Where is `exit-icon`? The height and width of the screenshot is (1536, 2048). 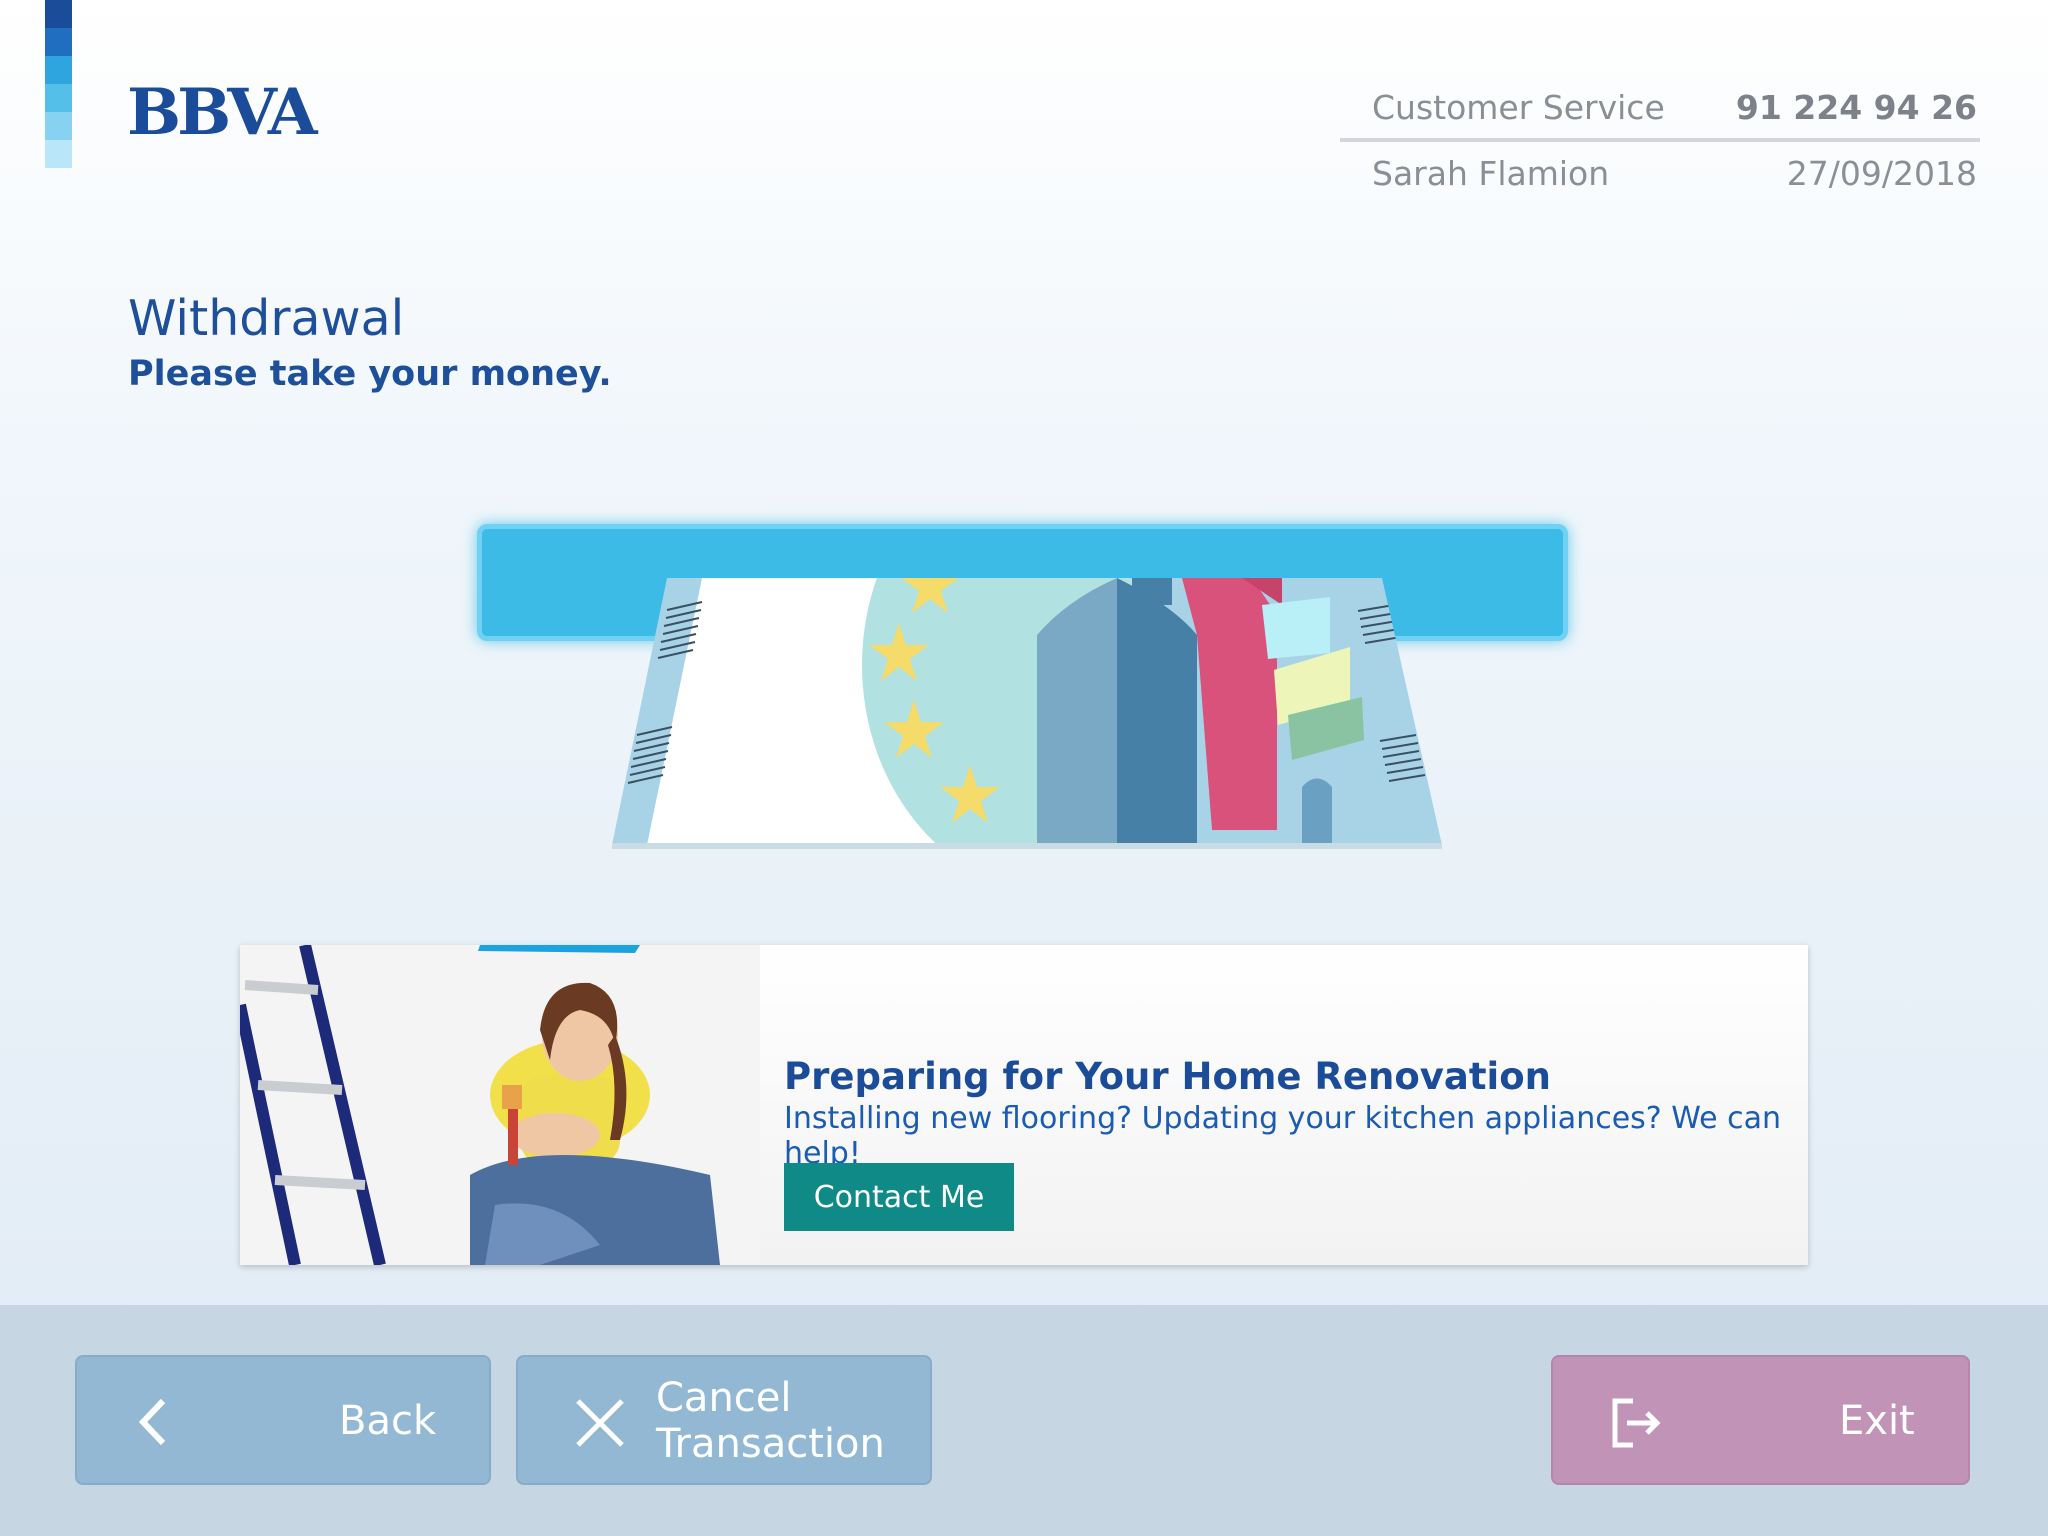
exit-icon is located at coordinates (1636, 1423).